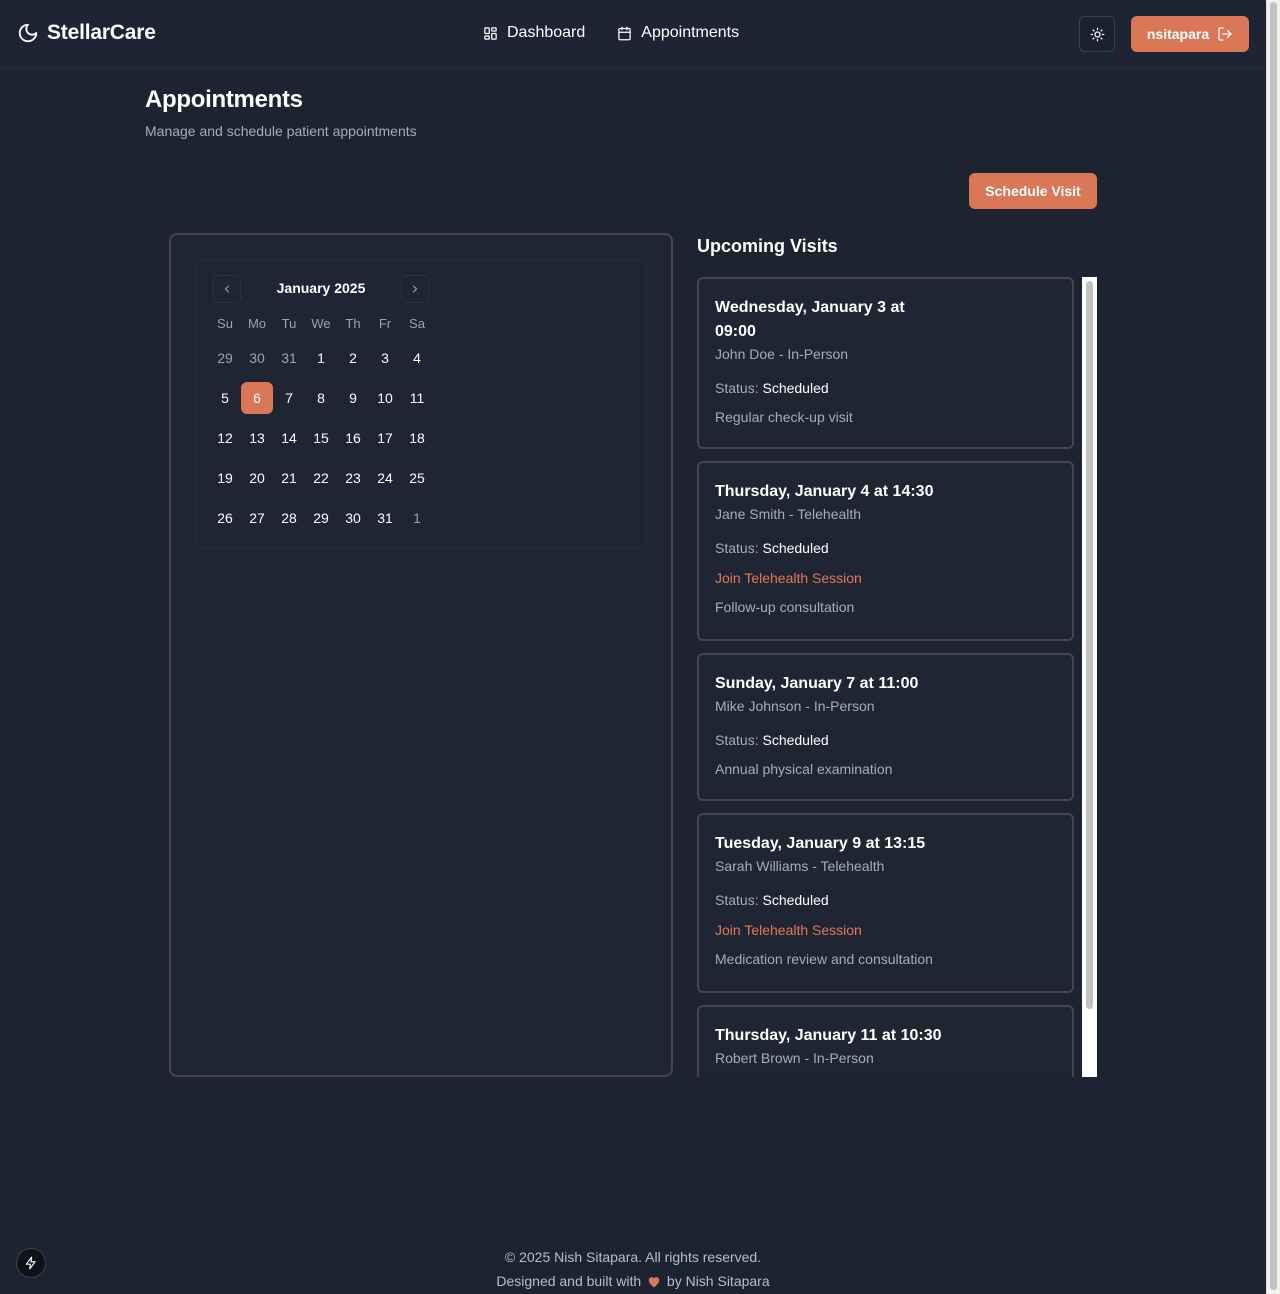 This screenshot has width=1280, height=1294. Describe the element at coordinates (820, 843) in the screenshot. I see `visit-date: Tuesday, January 9 at 13:15` at that location.